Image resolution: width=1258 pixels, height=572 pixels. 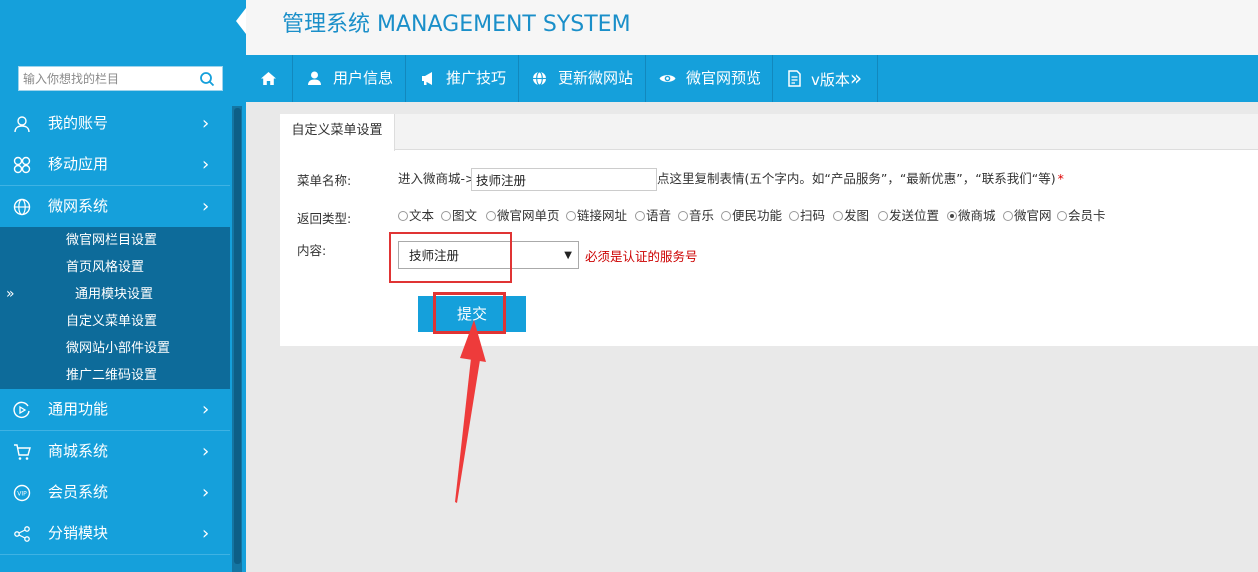 I want to click on radio-send-image: 发图, so click(x=851, y=216).